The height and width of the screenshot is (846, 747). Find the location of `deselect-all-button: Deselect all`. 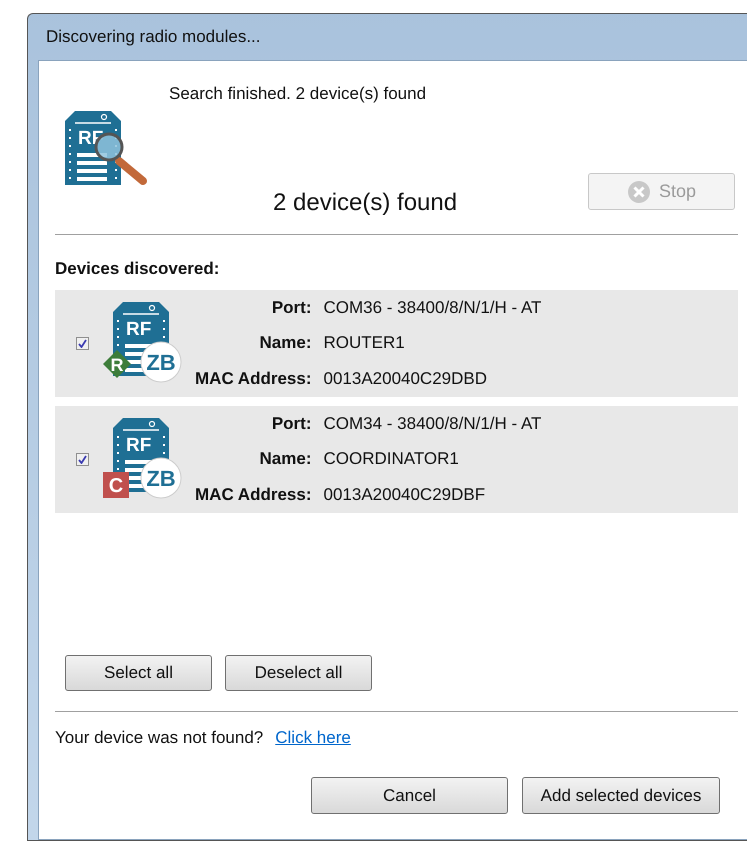

deselect-all-button: Deselect all is located at coordinates (298, 672).